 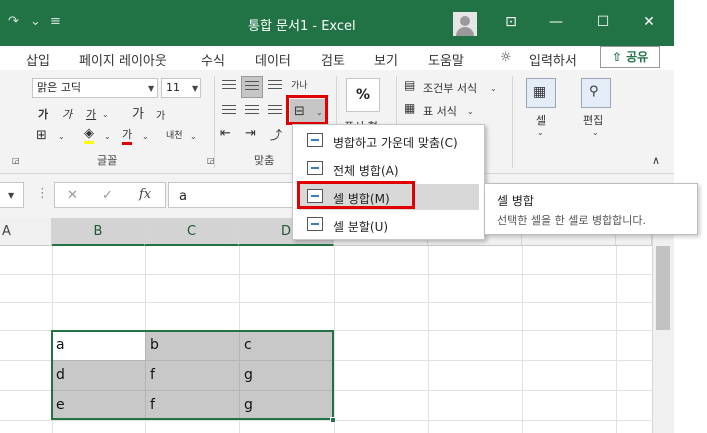 I want to click on font-color-button: 가, so click(x=127, y=135).